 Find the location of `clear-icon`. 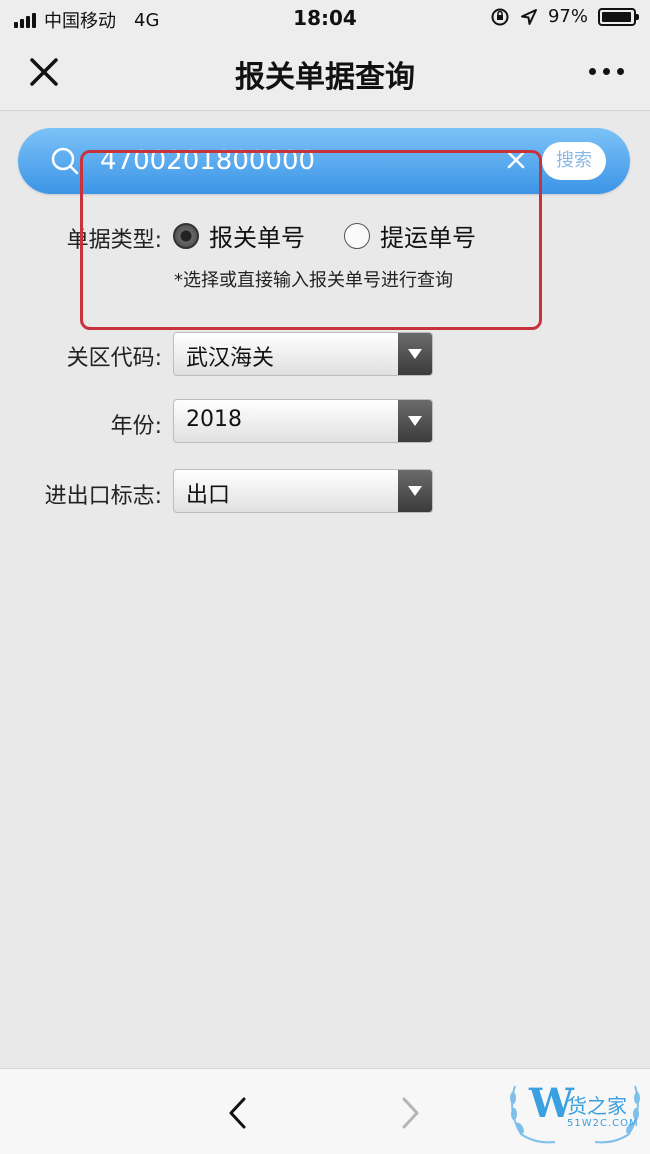

clear-icon is located at coordinates (516, 160).